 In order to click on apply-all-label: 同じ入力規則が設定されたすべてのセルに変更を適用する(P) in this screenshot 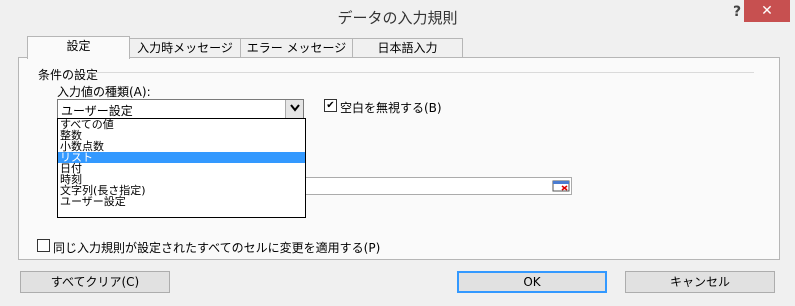, I will do `click(217, 248)`.